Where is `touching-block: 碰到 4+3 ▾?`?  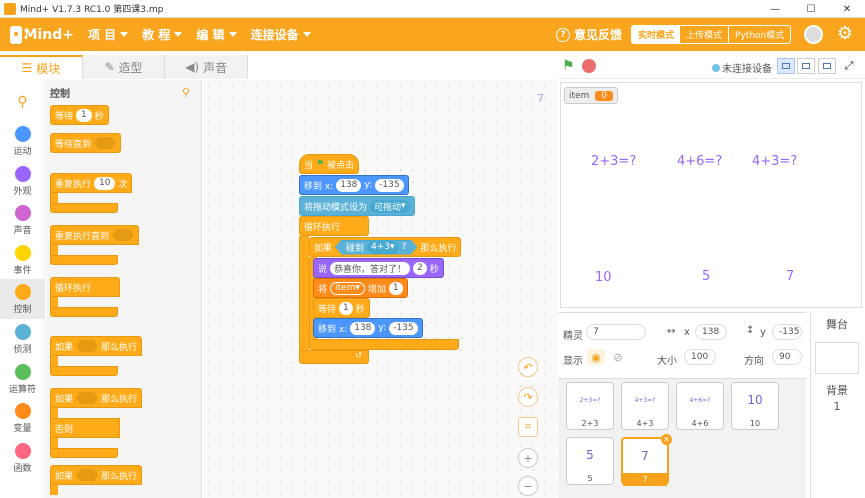
touching-block: 碰到 4+3 ▾? is located at coordinates (376, 247).